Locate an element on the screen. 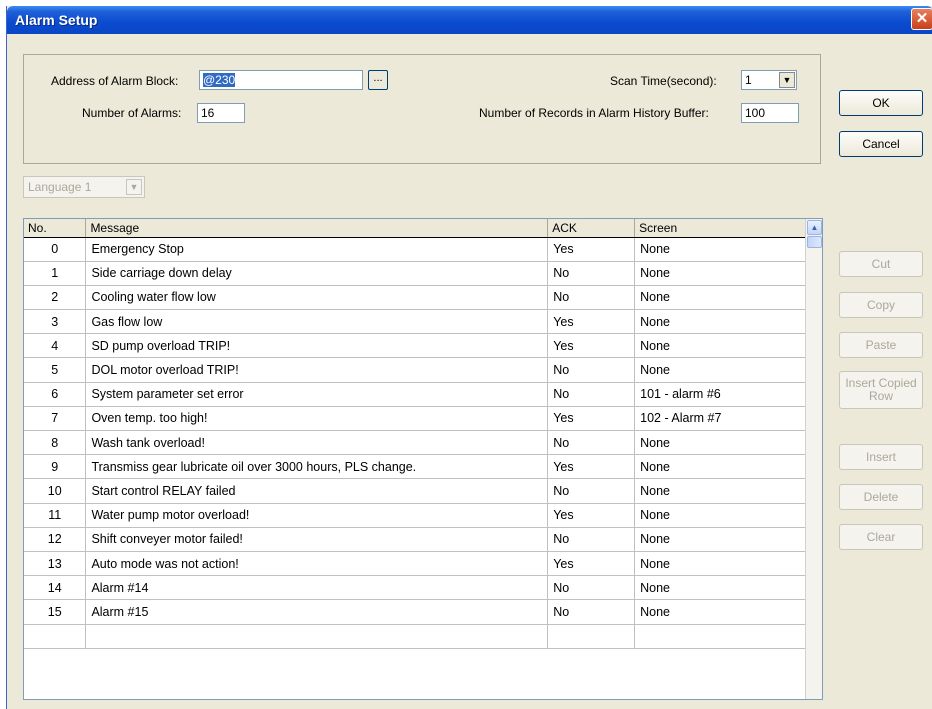 This screenshot has height=709, width=932. table-row: 5 DOL motor overload TRIP! No None is located at coordinates (415, 370).